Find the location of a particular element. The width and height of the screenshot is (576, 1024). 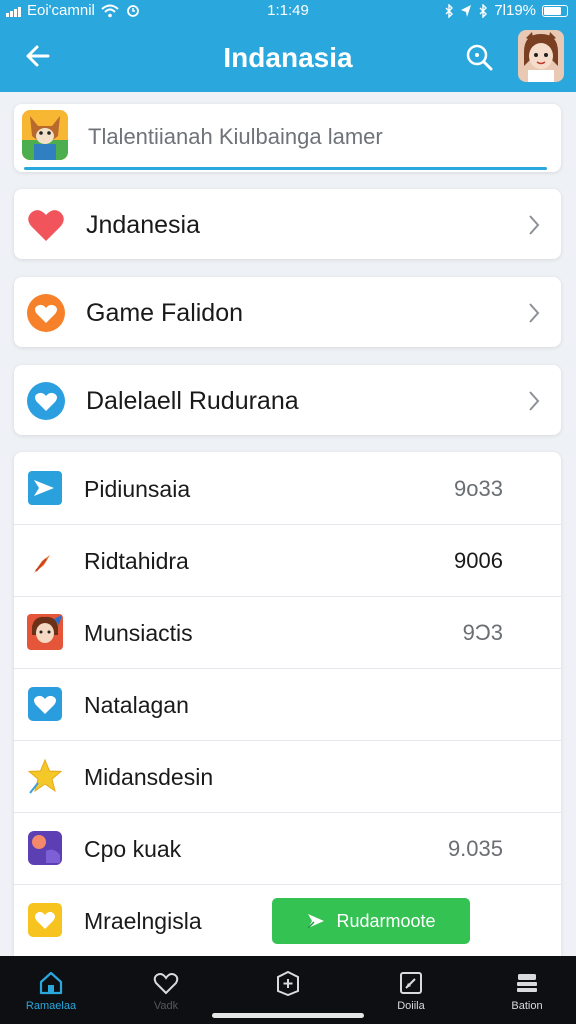

list-item: Pidiunsaia 9o33 is located at coordinates (287, 488).